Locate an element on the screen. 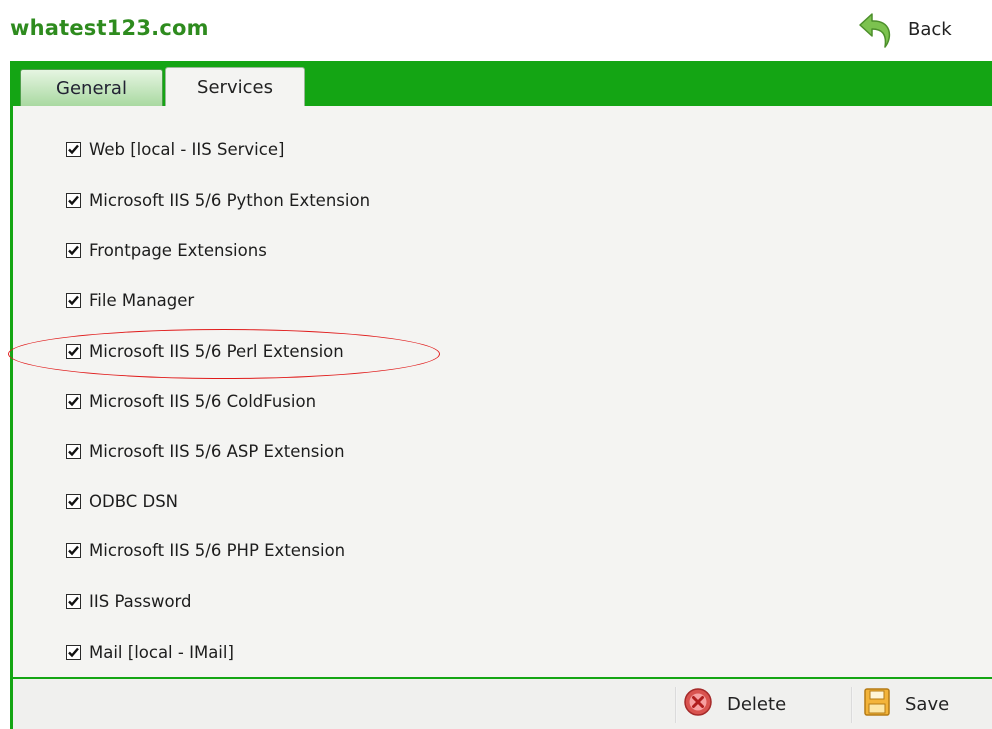  service-row-iis-password: IIS Password is located at coordinates (129, 601).